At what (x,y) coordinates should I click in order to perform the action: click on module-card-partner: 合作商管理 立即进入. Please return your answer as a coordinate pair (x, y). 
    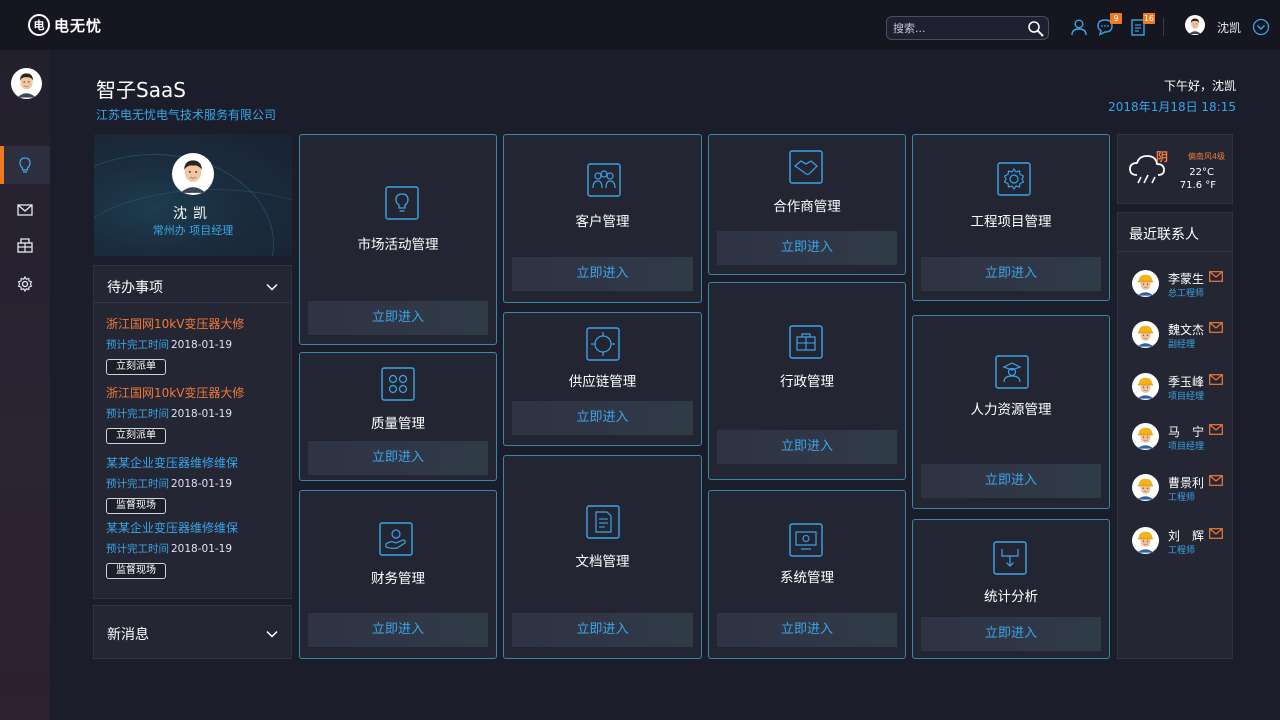
    Looking at the image, I should click on (807, 204).